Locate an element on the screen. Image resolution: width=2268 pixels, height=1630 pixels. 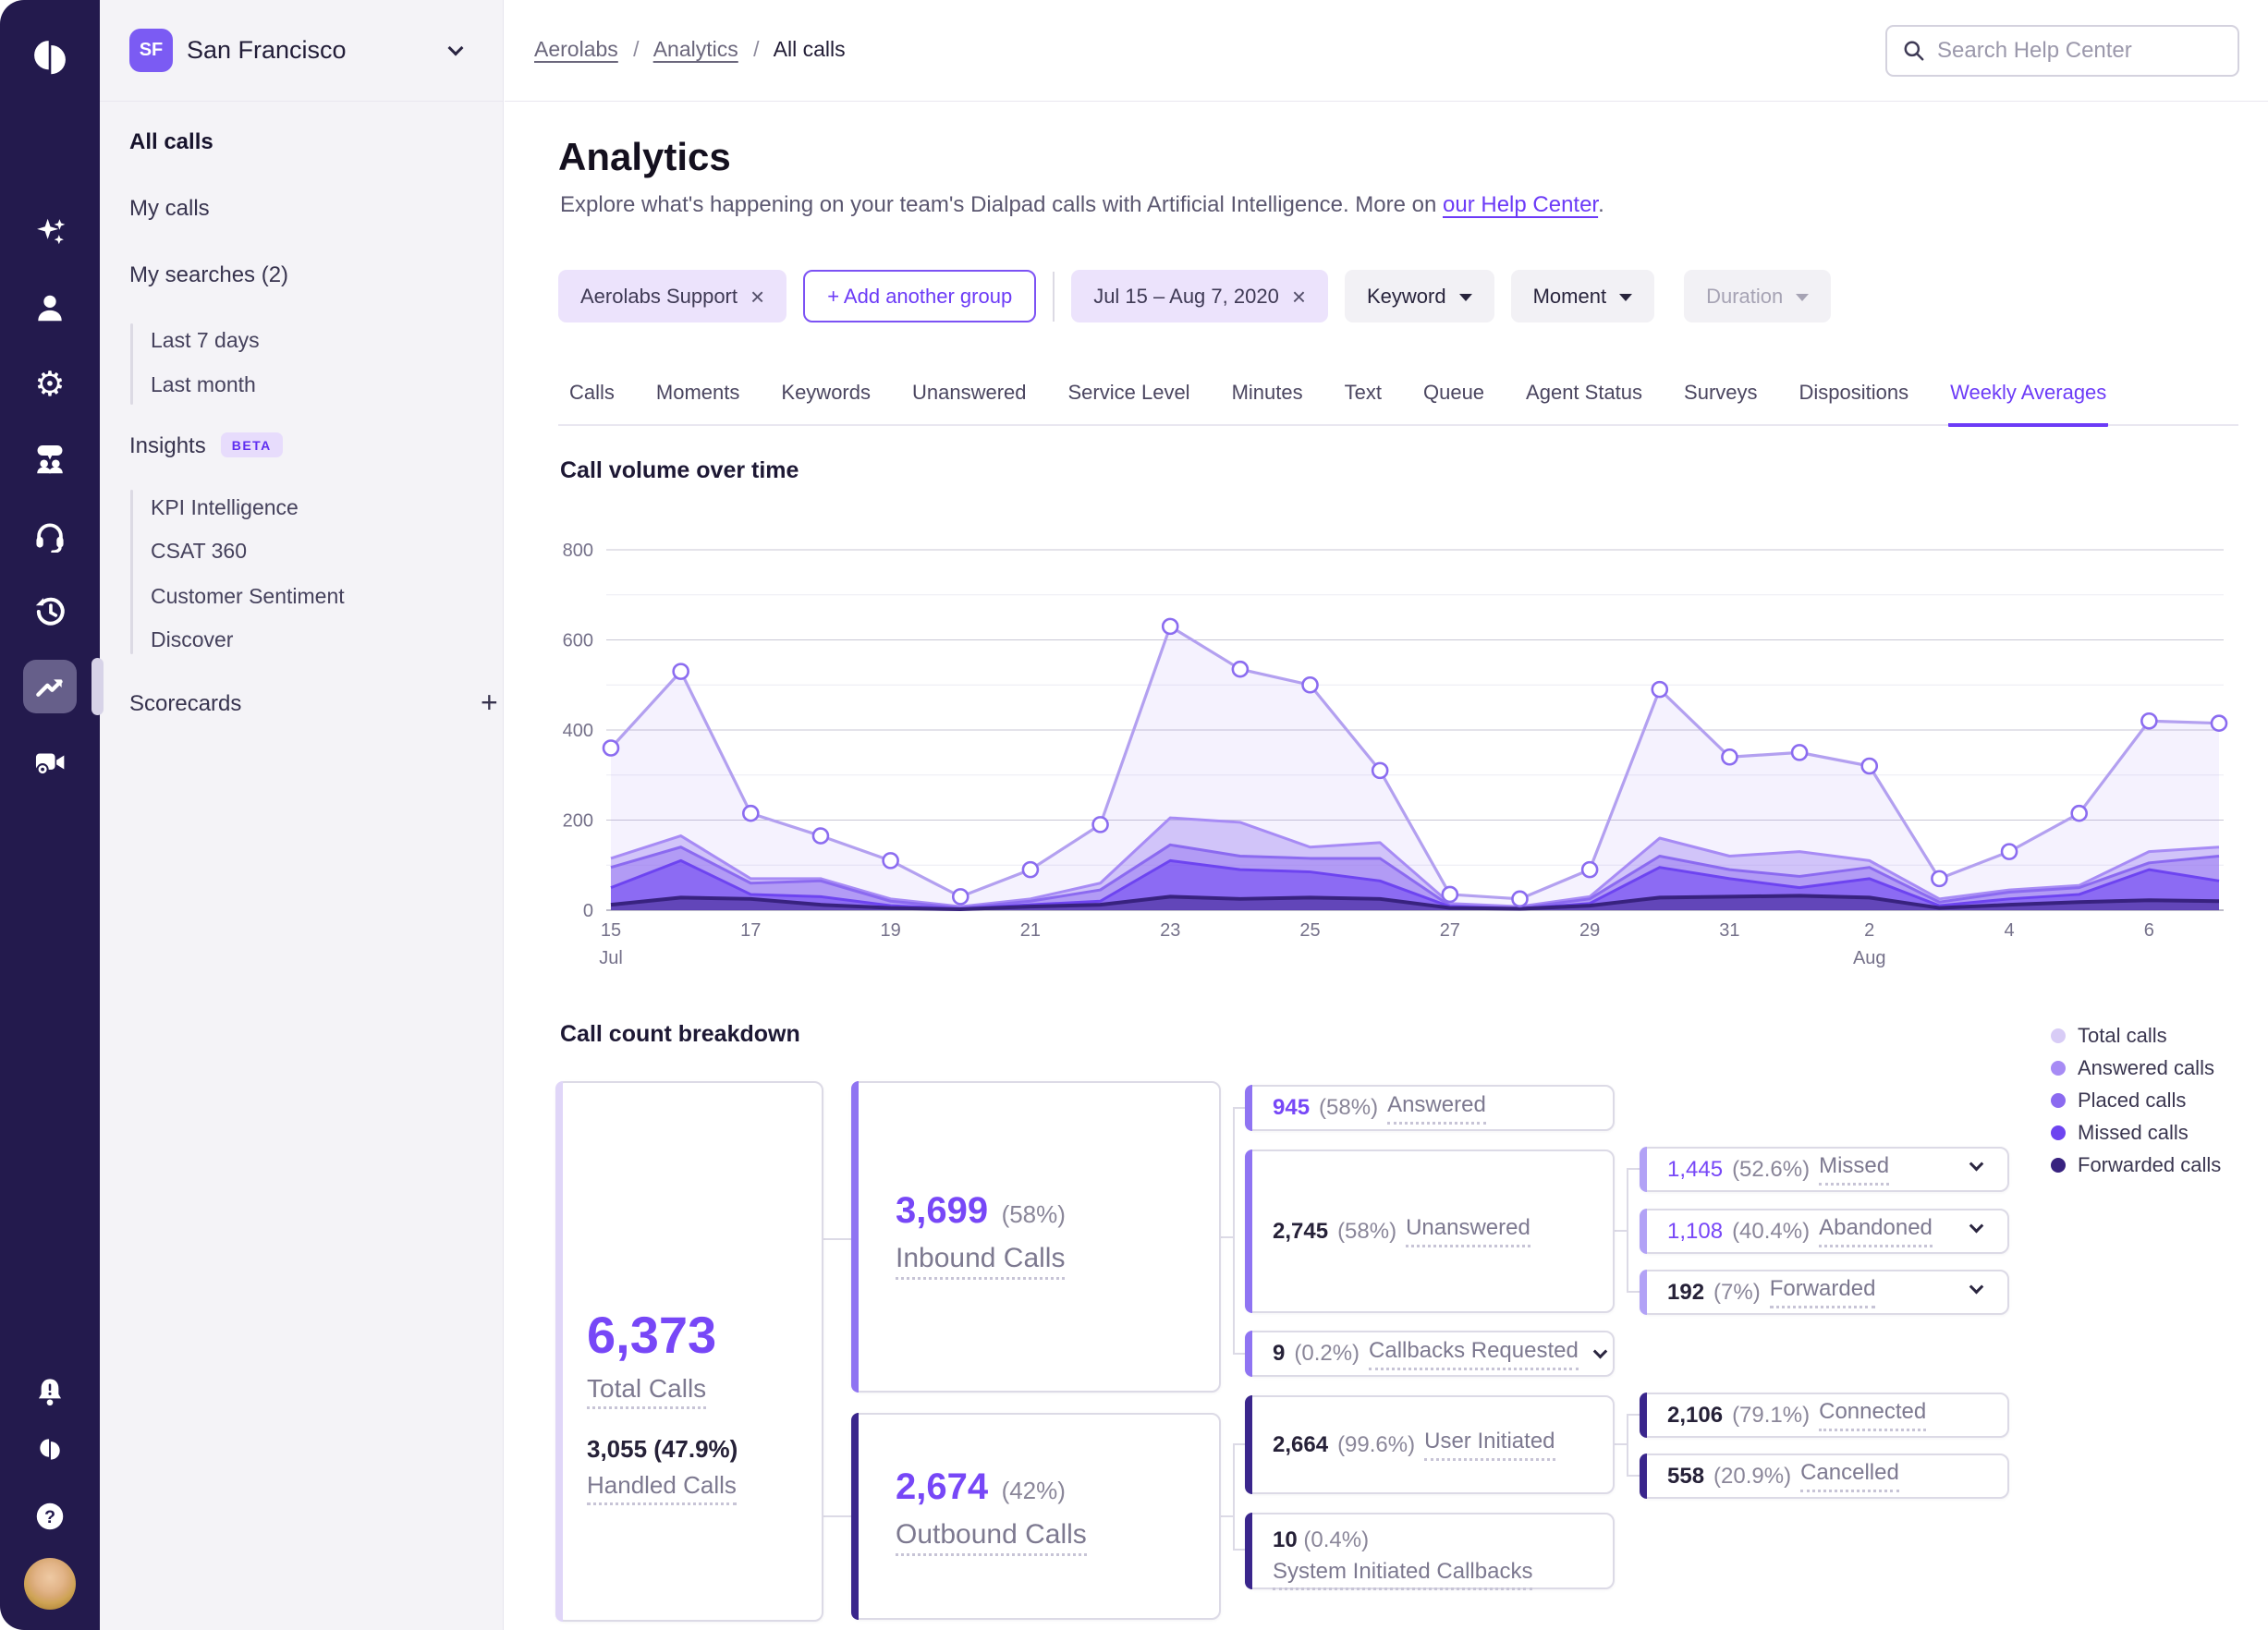
keyword-dropdown: Keyword is located at coordinates (1420, 296).